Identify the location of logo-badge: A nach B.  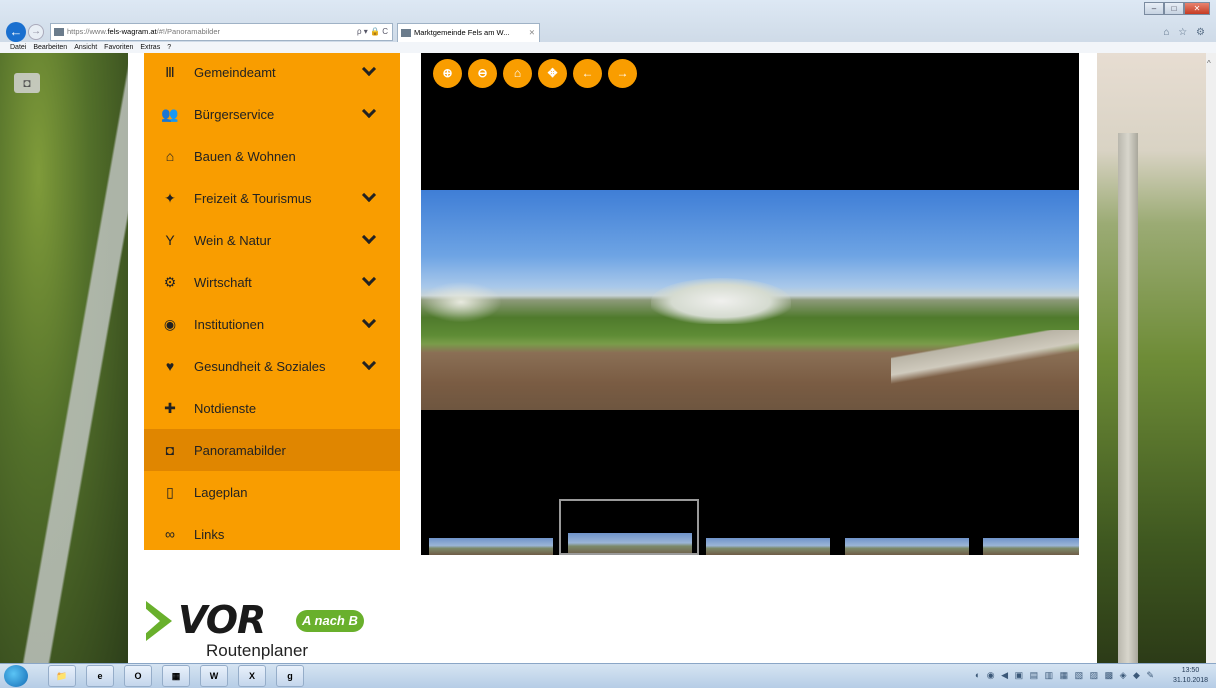
(330, 621).